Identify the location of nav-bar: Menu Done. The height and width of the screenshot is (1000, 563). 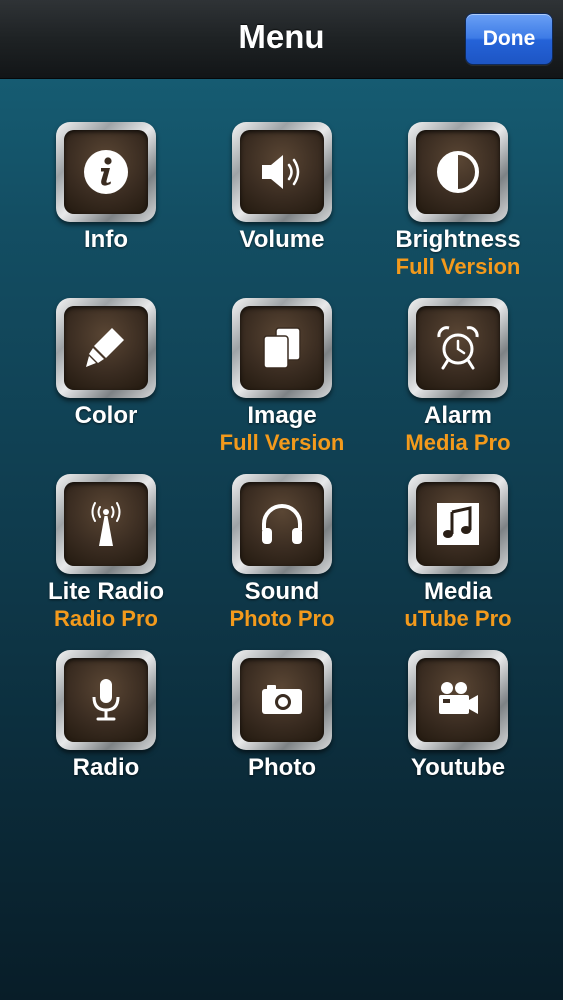
(281, 39).